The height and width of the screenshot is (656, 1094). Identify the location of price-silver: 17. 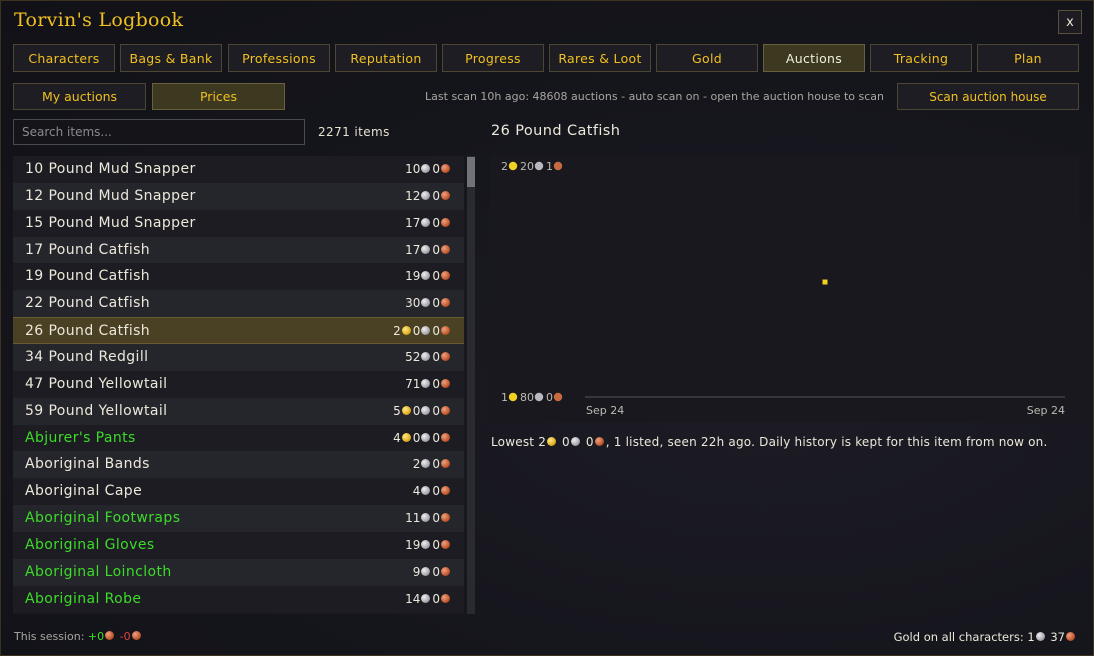
(413, 249).